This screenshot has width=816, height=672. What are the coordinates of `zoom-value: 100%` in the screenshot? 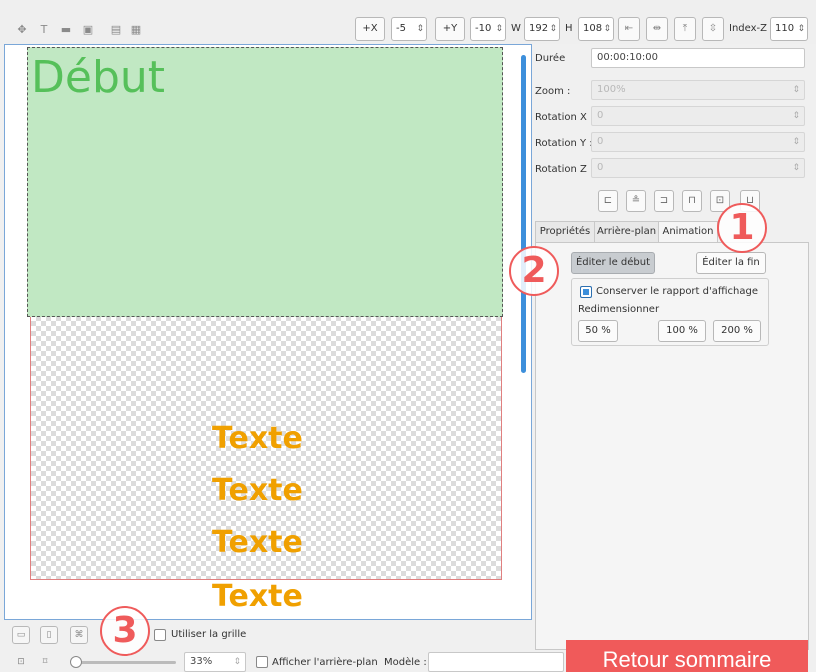 It's located at (611, 89).